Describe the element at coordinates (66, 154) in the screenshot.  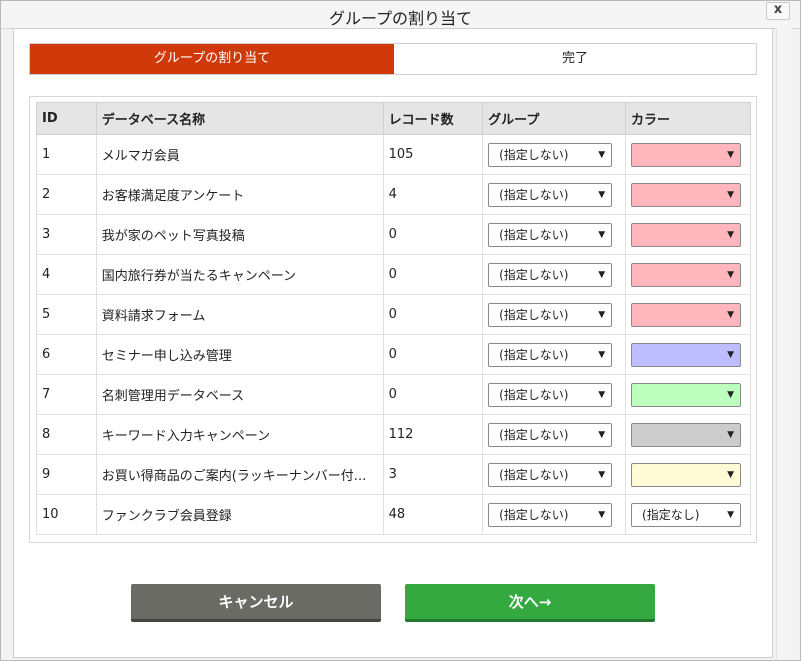
I see `row-id: 1` at that location.